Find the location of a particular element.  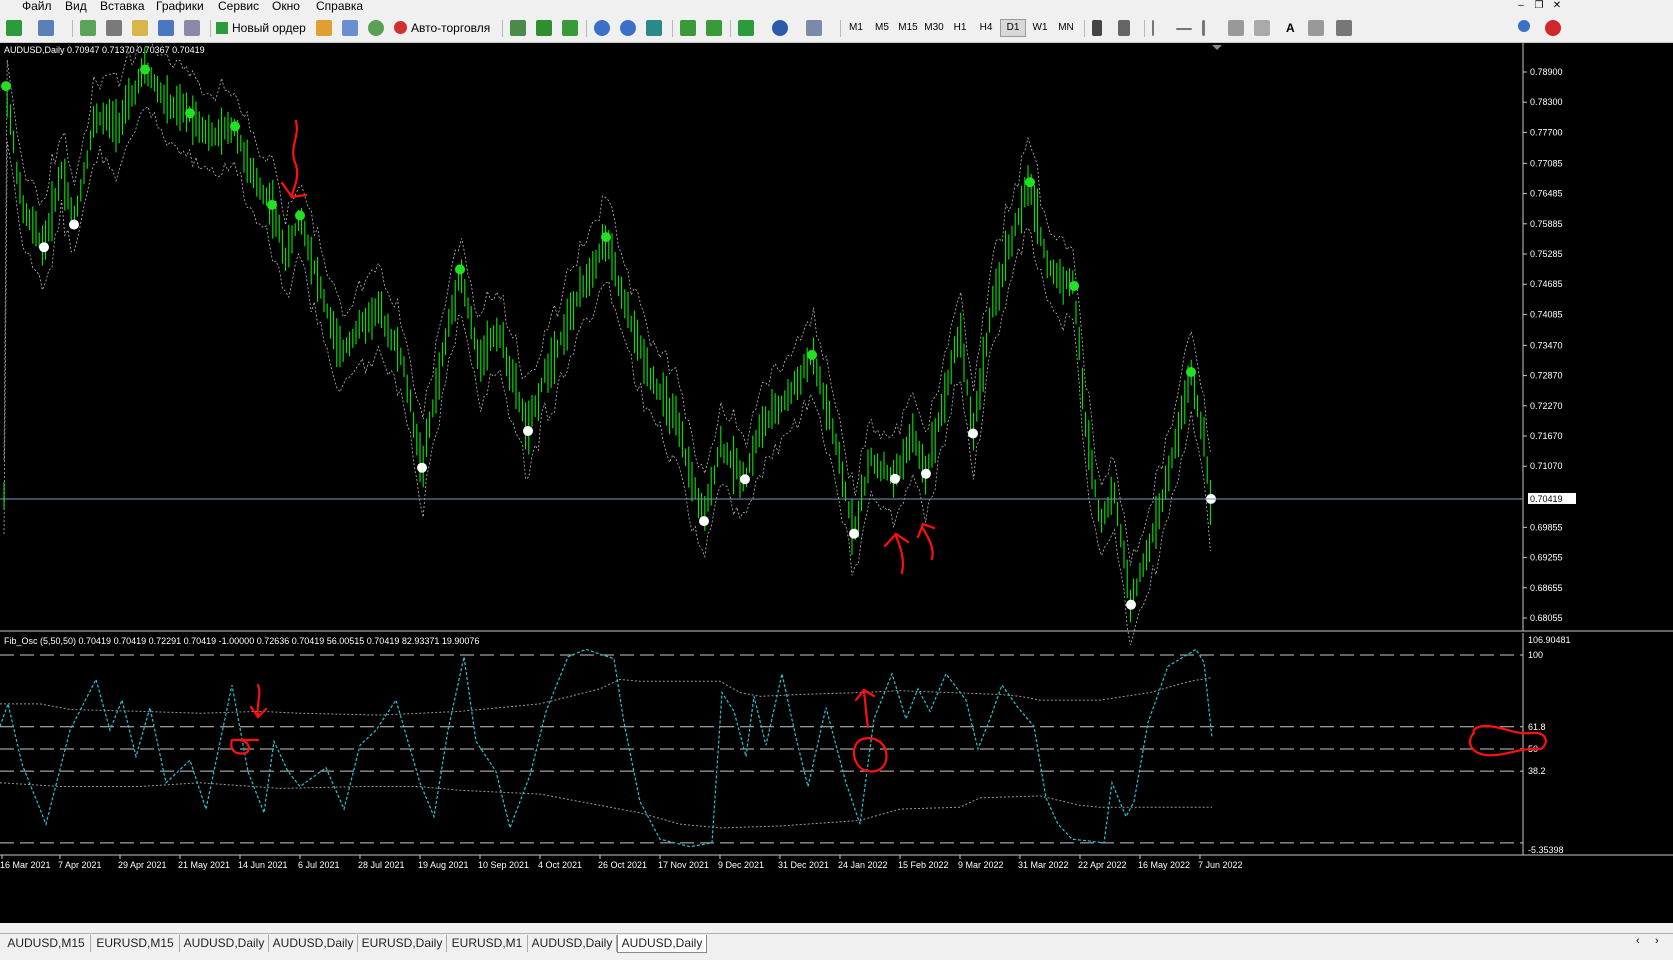

tab-scroll-right-icon: › is located at coordinates (1657, 941).